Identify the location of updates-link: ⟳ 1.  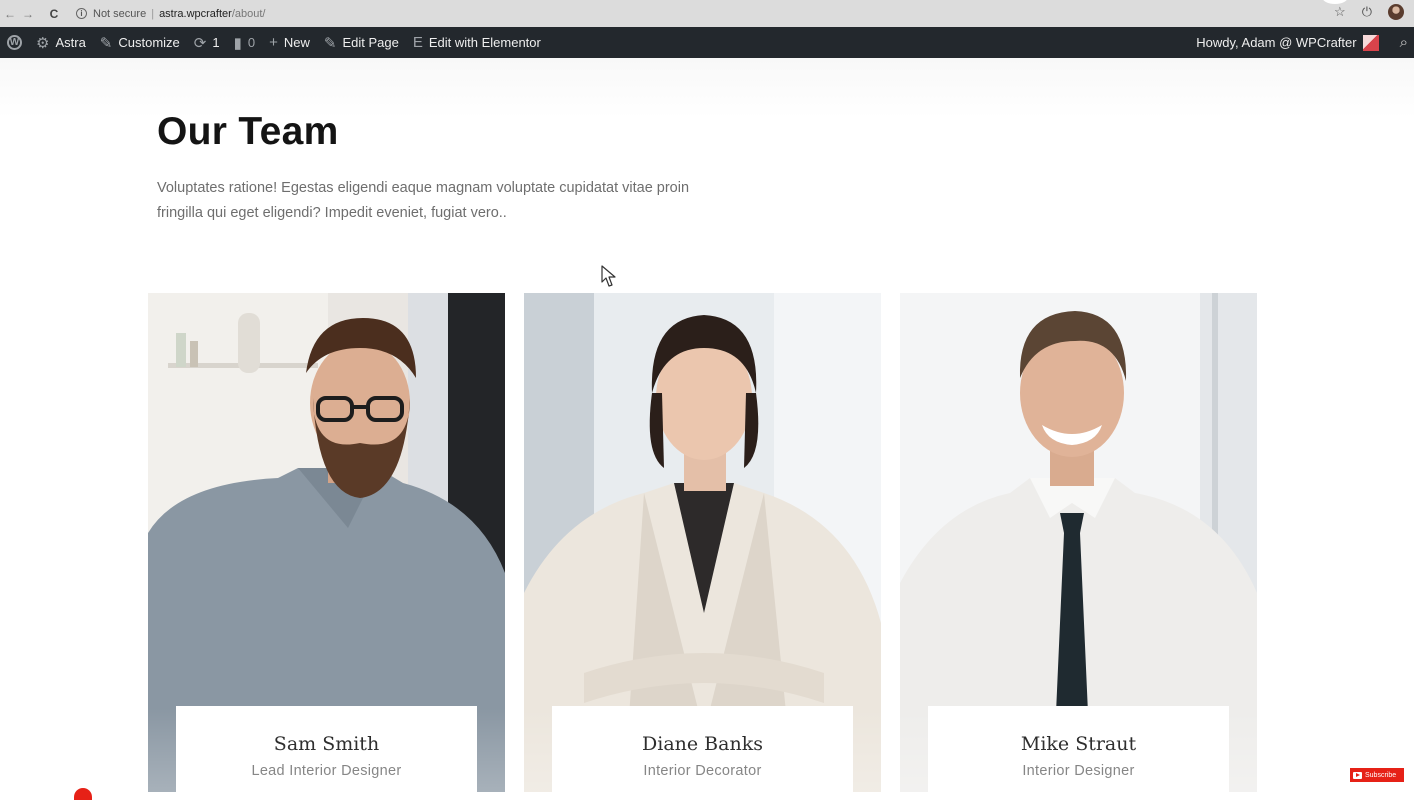
(207, 42).